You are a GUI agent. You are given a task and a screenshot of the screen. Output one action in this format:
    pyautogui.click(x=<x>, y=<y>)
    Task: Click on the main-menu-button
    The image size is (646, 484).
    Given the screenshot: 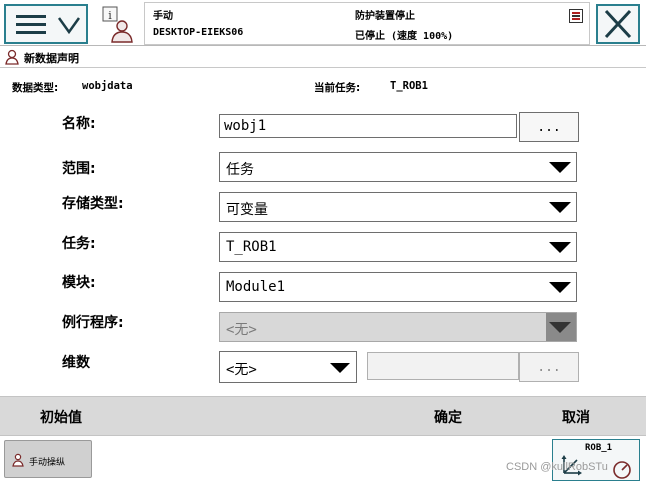 What is the action you would take?
    pyautogui.click(x=46, y=24)
    